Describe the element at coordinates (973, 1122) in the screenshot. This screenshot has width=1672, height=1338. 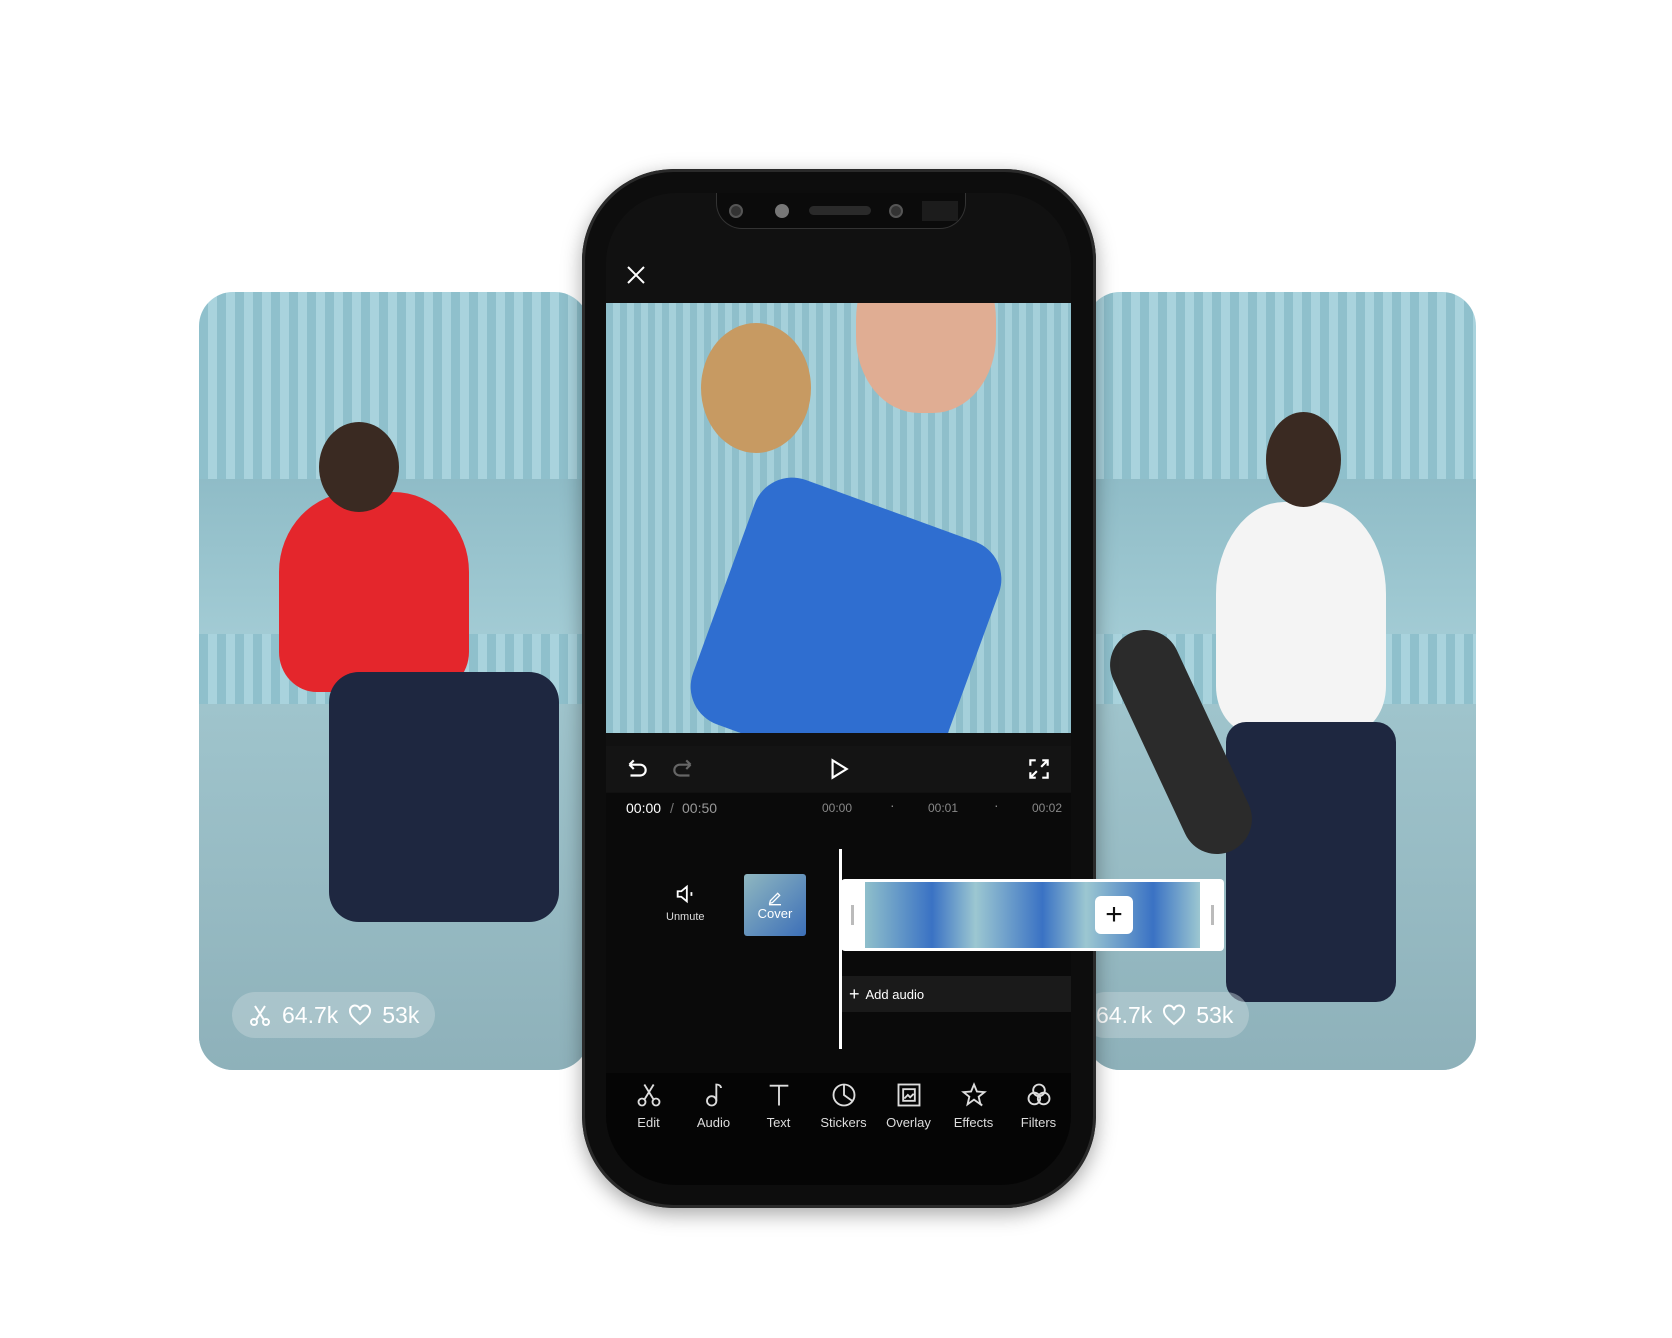
I see `tool-label: Effects` at that location.